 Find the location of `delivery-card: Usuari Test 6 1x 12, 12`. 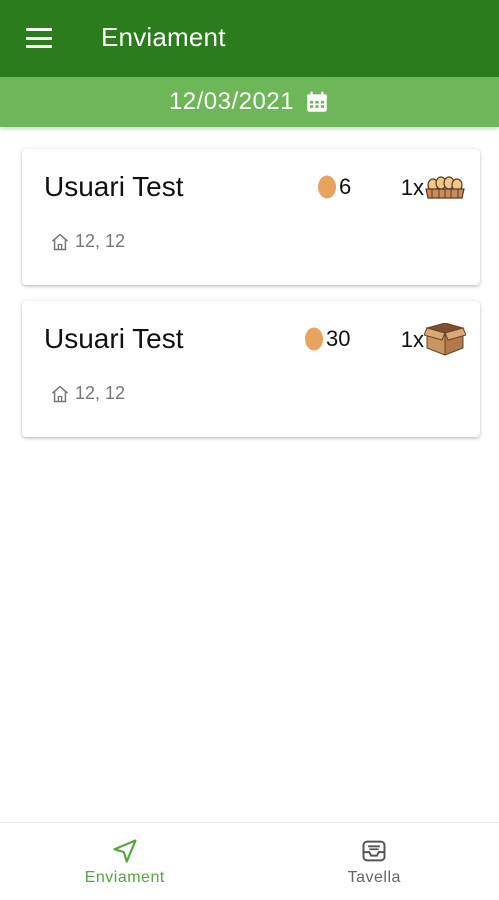

delivery-card: Usuari Test 6 1x 12, 12 is located at coordinates (251, 217).